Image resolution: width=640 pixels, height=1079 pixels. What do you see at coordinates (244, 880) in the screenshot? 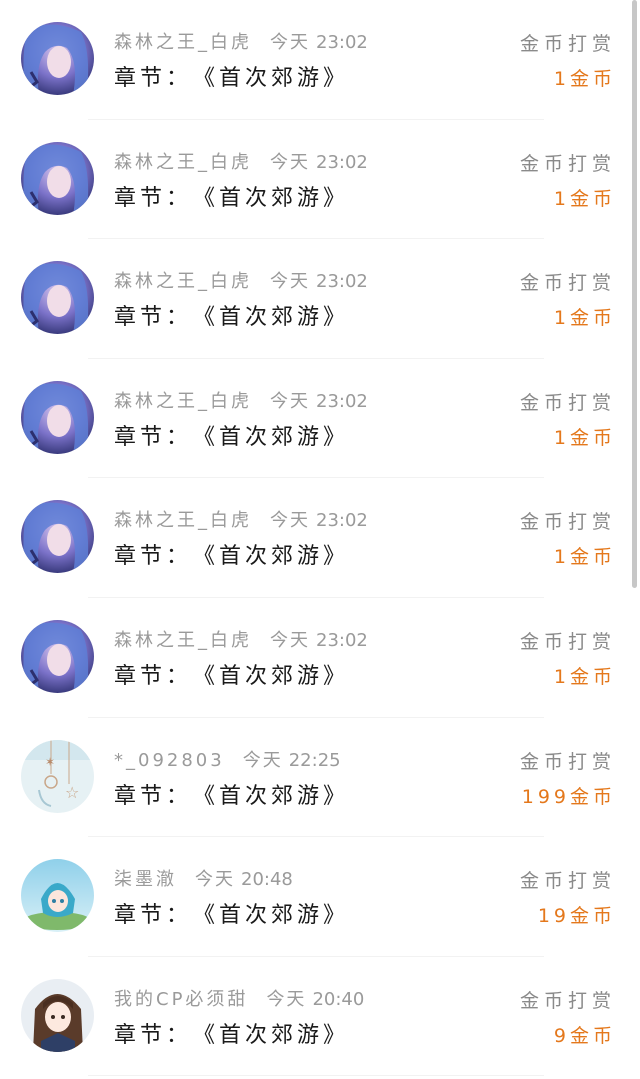
I see `timestamp: 今天 20:48` at bounding box center [244, 880].